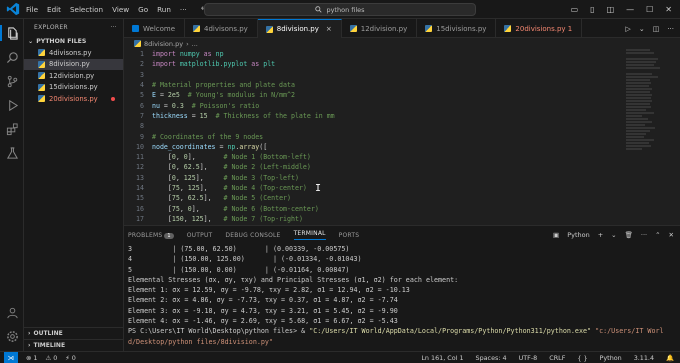 The height and width of the screenshot is (363, 680). What do you see at coordinates (252, 235) in the screenshot?
I see `tab-debug-console: DEBUG CONSOLE` at bounding box center [252, 235].